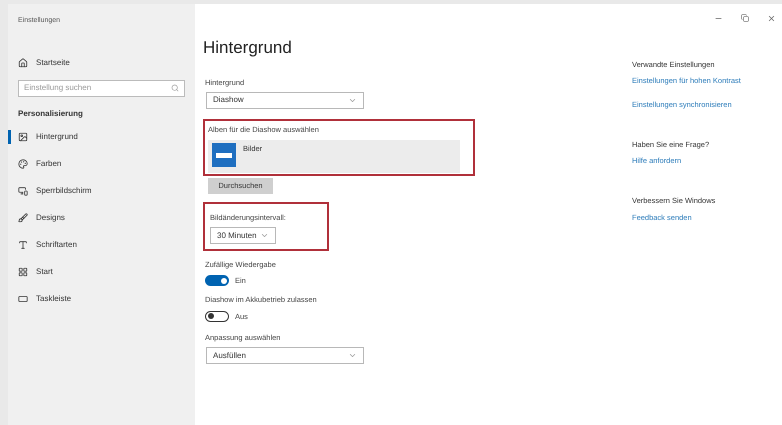 This screenshot has height=425, width=782. What do you see at coordinates (101, 191) in the screenshot?
I see `sidebar-item: Sperrbildschirm` at bounding box center [101, 191].